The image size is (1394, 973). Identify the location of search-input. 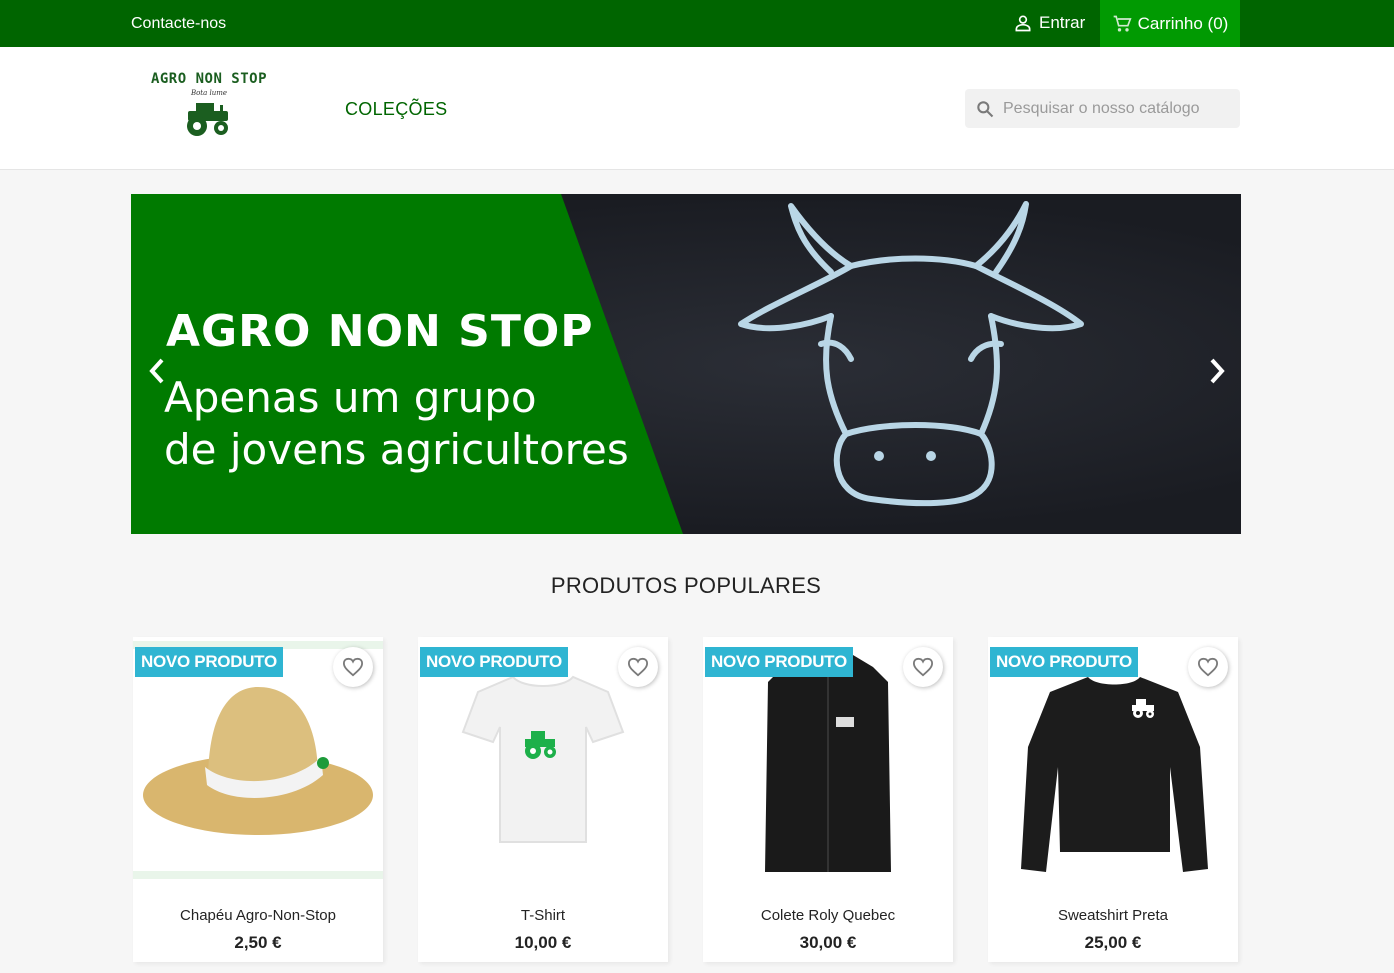
(1113, 108).